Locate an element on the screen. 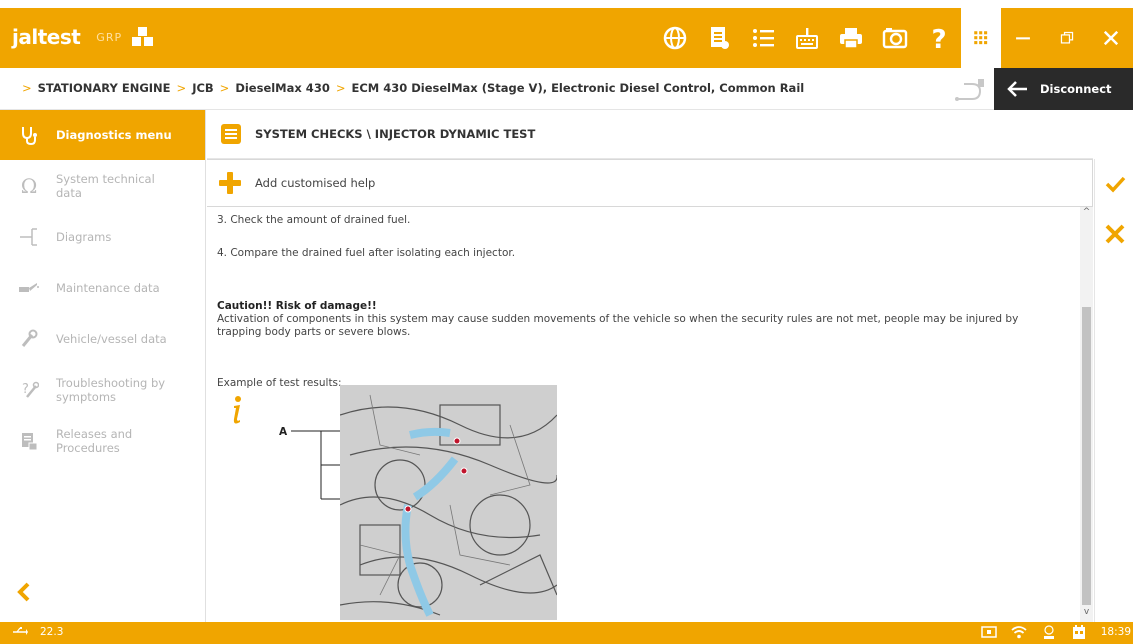 The height and width of the screenshot is (644, 1133). sidebar-item-diagrams: Diagrams is located at coordinates (102, 236).